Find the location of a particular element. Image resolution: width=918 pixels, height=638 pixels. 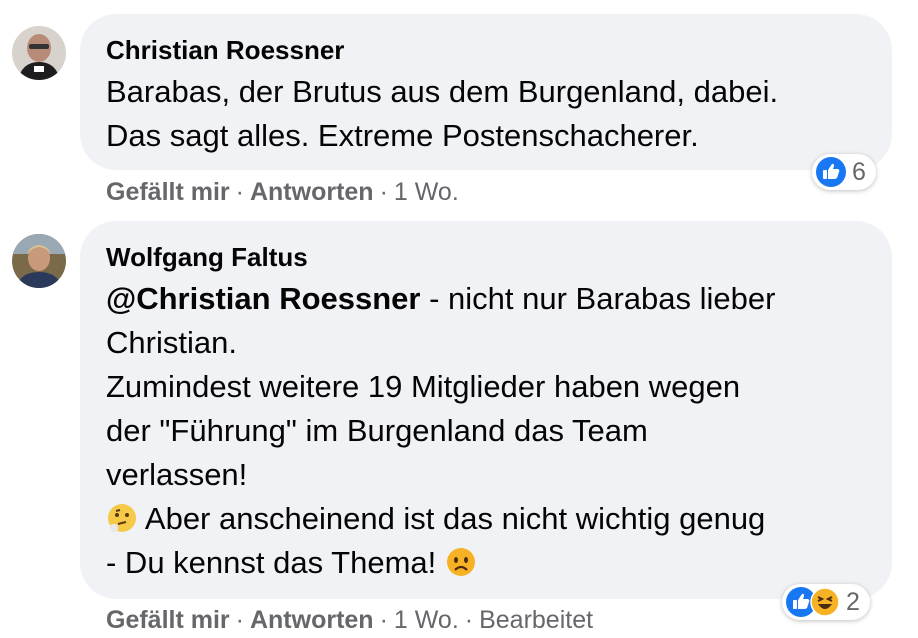

comment-actions: Gefällt mir · Antworten · 1 Wo. is located at coordinates (282, 192).